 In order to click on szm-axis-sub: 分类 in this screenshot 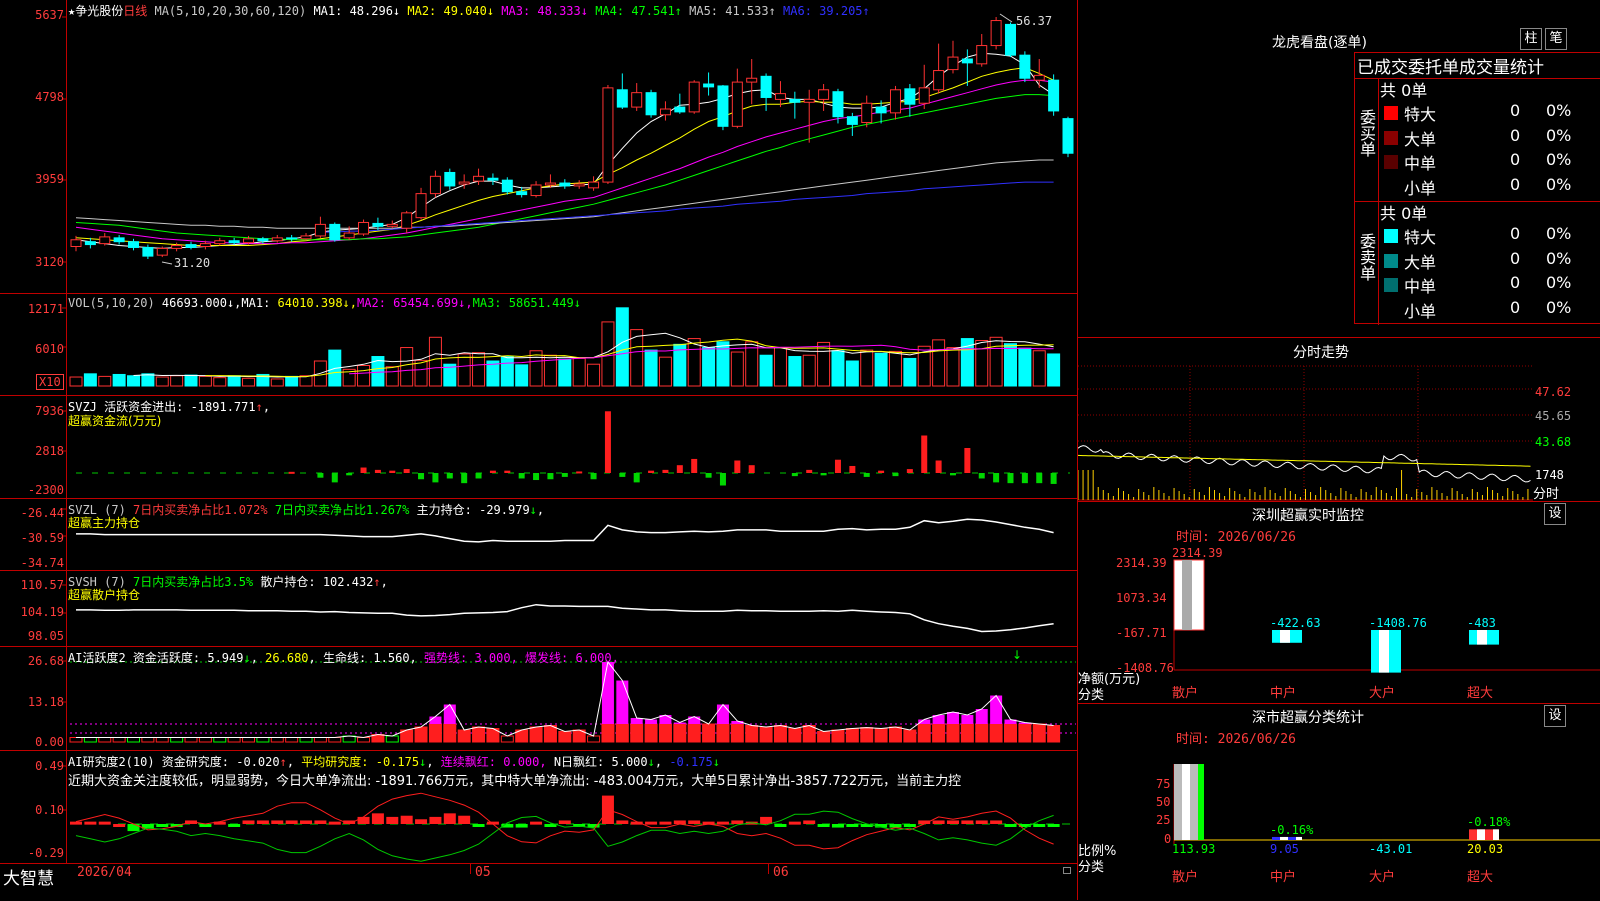, I will do `click(1091, 695)`.